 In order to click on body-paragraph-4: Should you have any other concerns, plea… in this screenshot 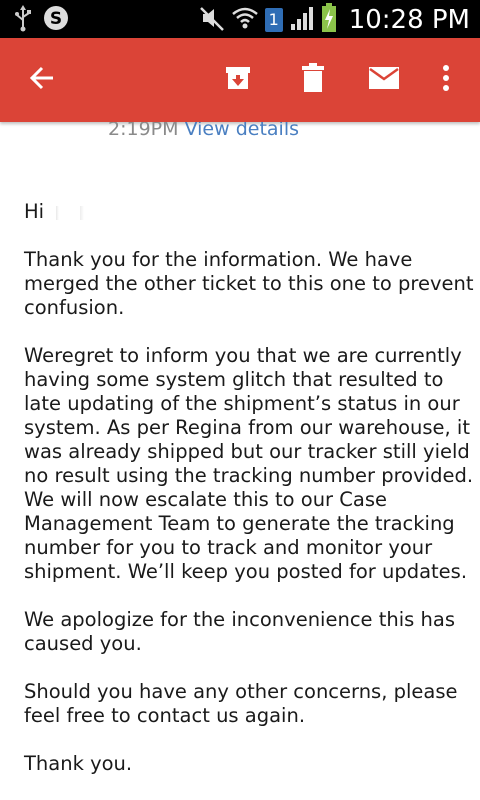, I will do `click(241, 703)`.